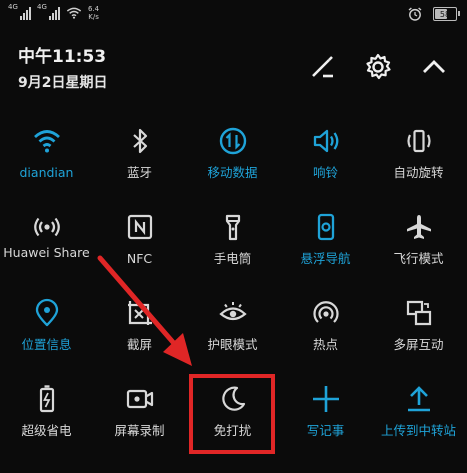  What do you see at coordinates (418, 430) in the screenshot?
I see `tile-label: 上传到中转站` at bounding box center [418, 430].